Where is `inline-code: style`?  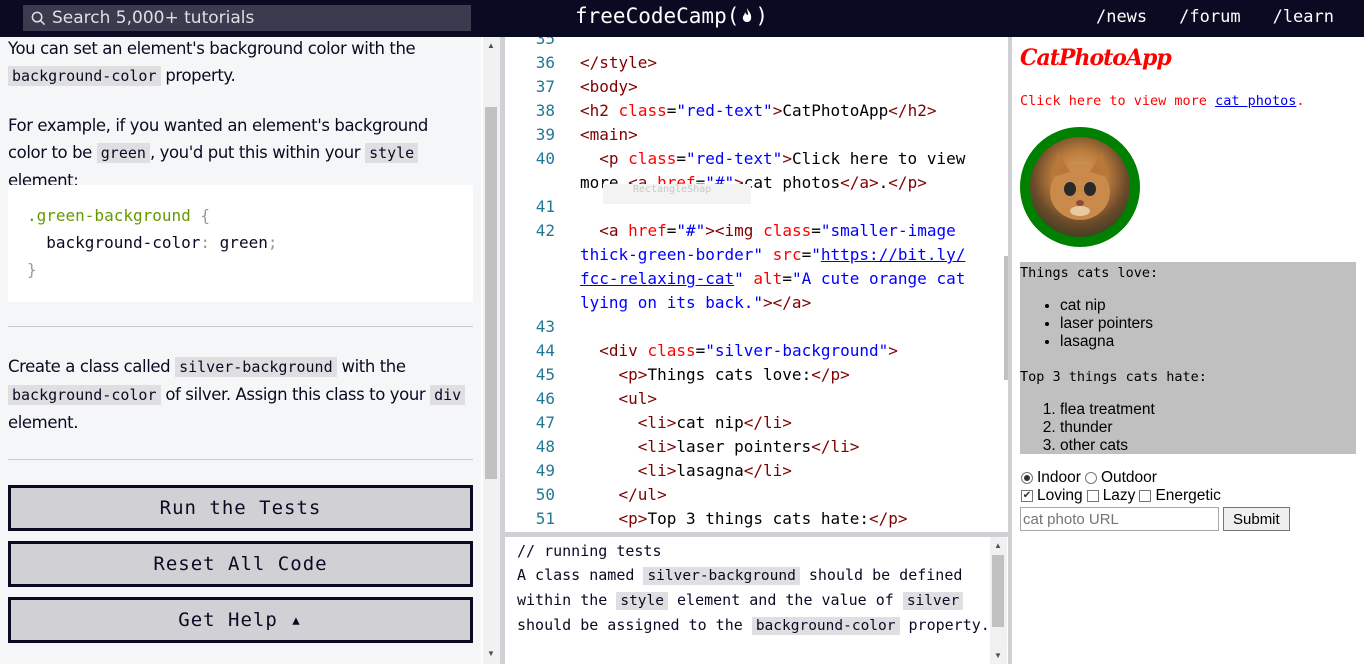 inline-code: style is located at coordinates (392, 153).